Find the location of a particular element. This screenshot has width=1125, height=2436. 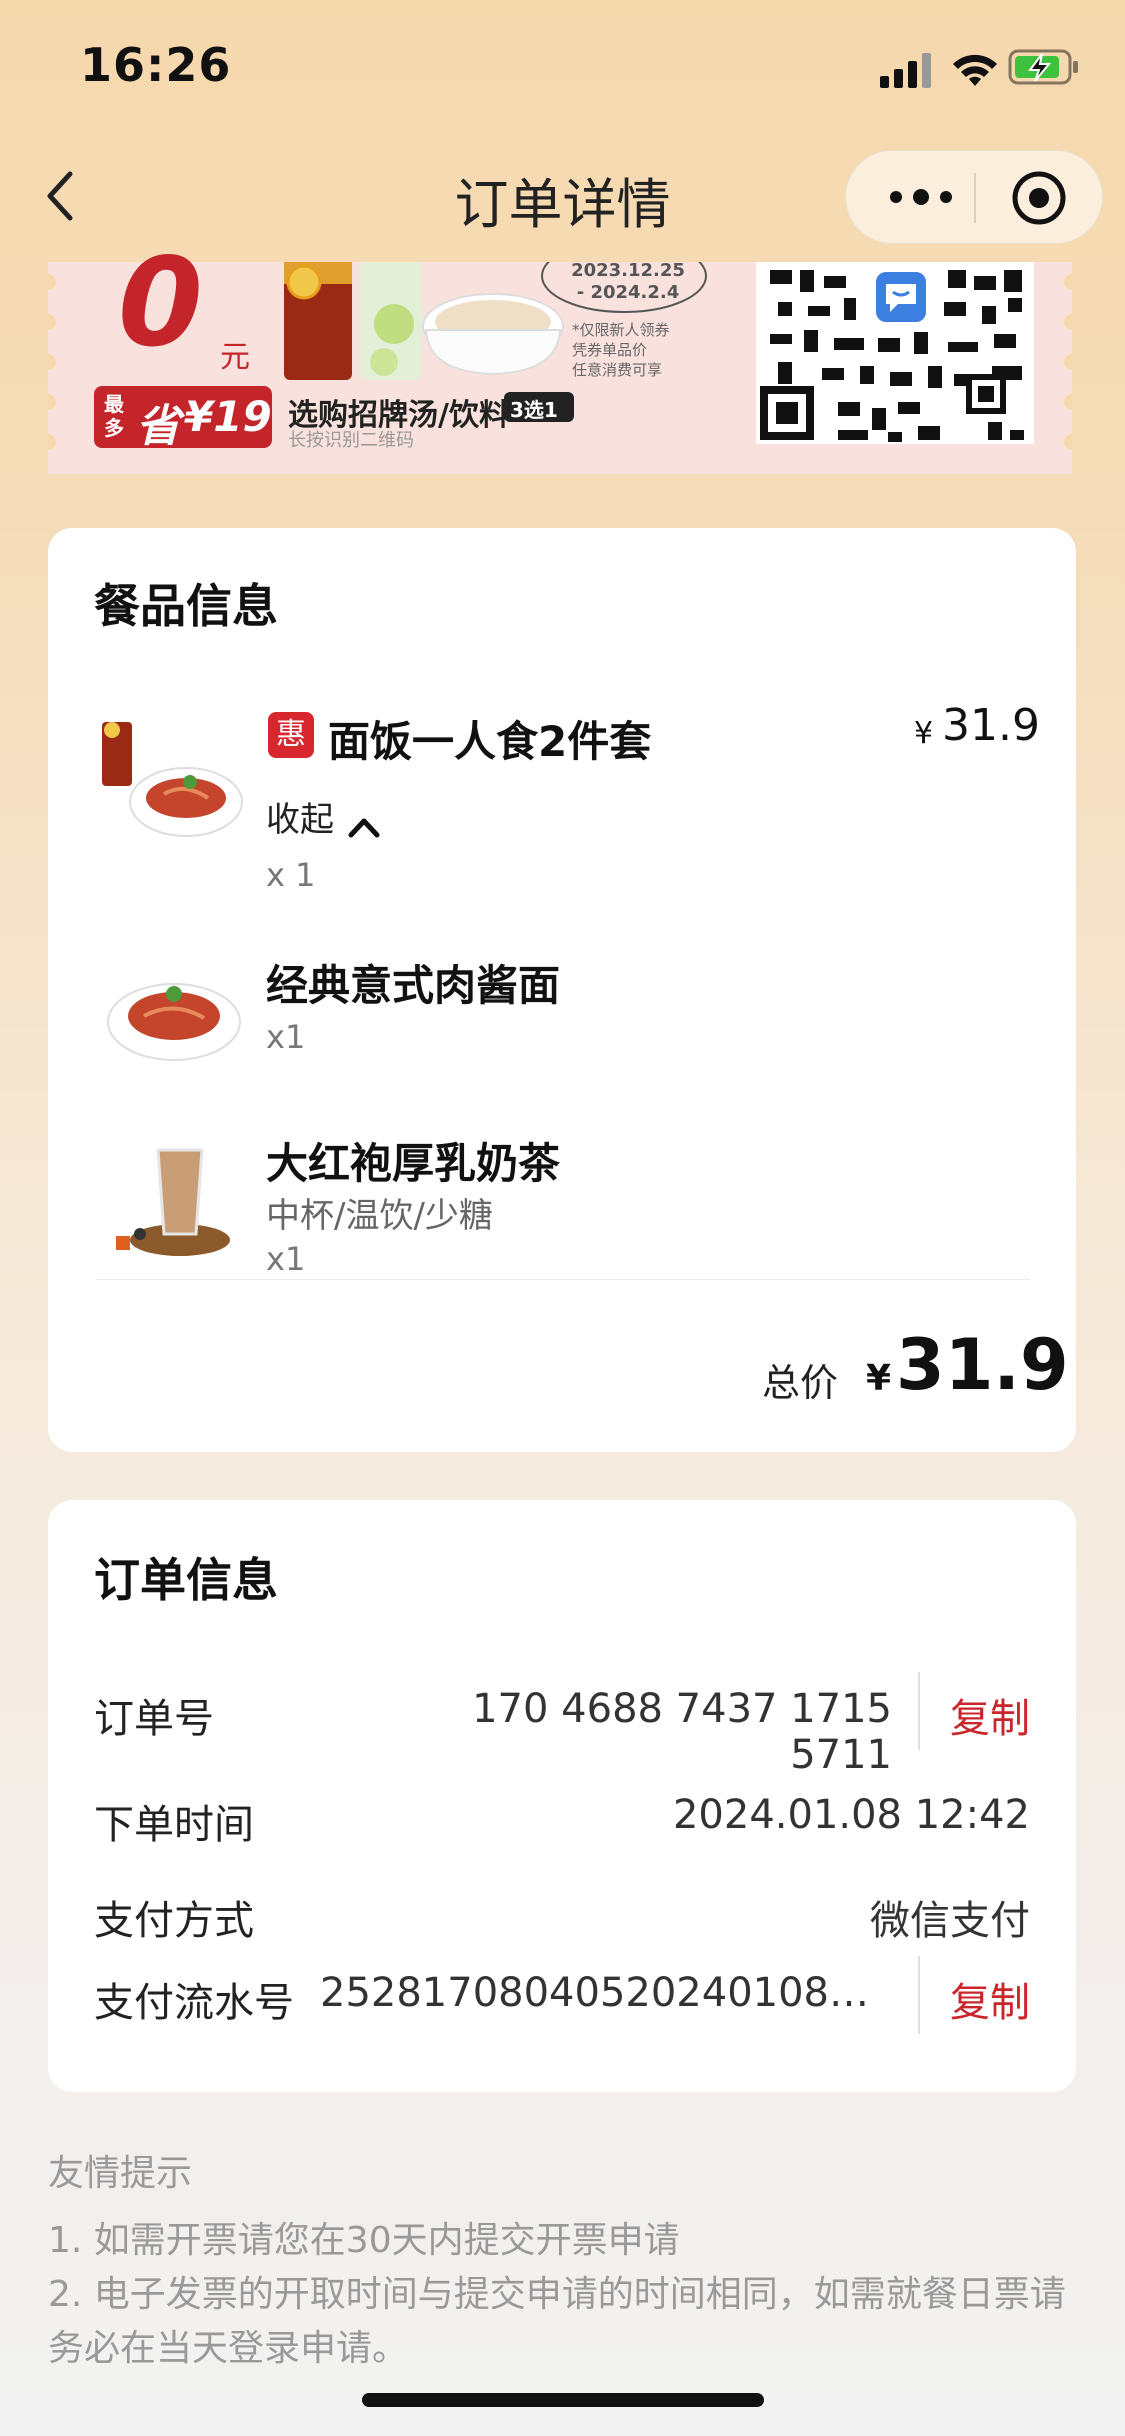

order-time: 2024.01.08 12:42 is located at coordinates (851, 1815).